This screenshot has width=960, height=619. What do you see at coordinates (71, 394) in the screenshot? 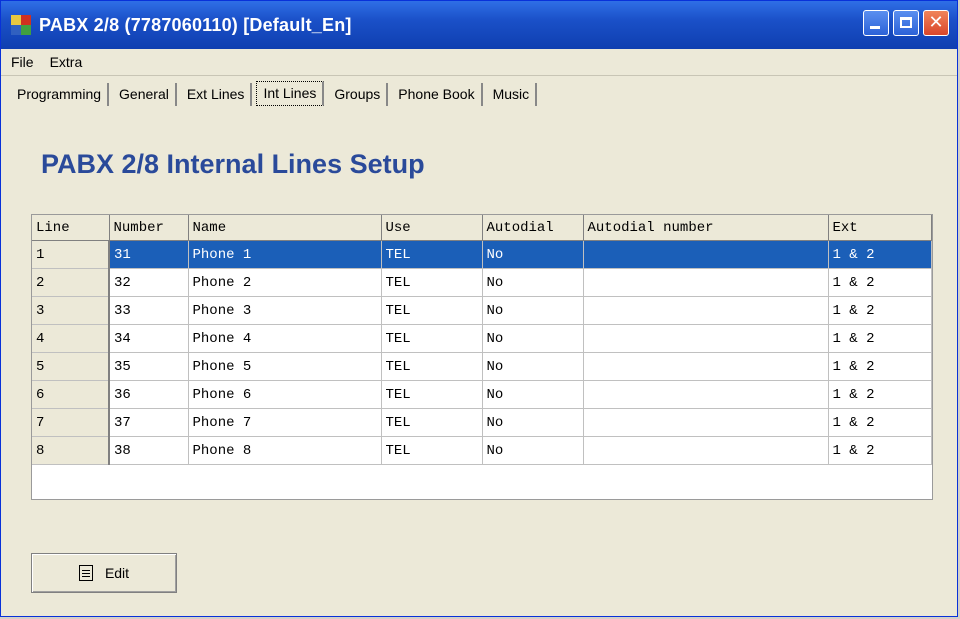
I see `cell-line: 6` at bounding box center [71, 394].